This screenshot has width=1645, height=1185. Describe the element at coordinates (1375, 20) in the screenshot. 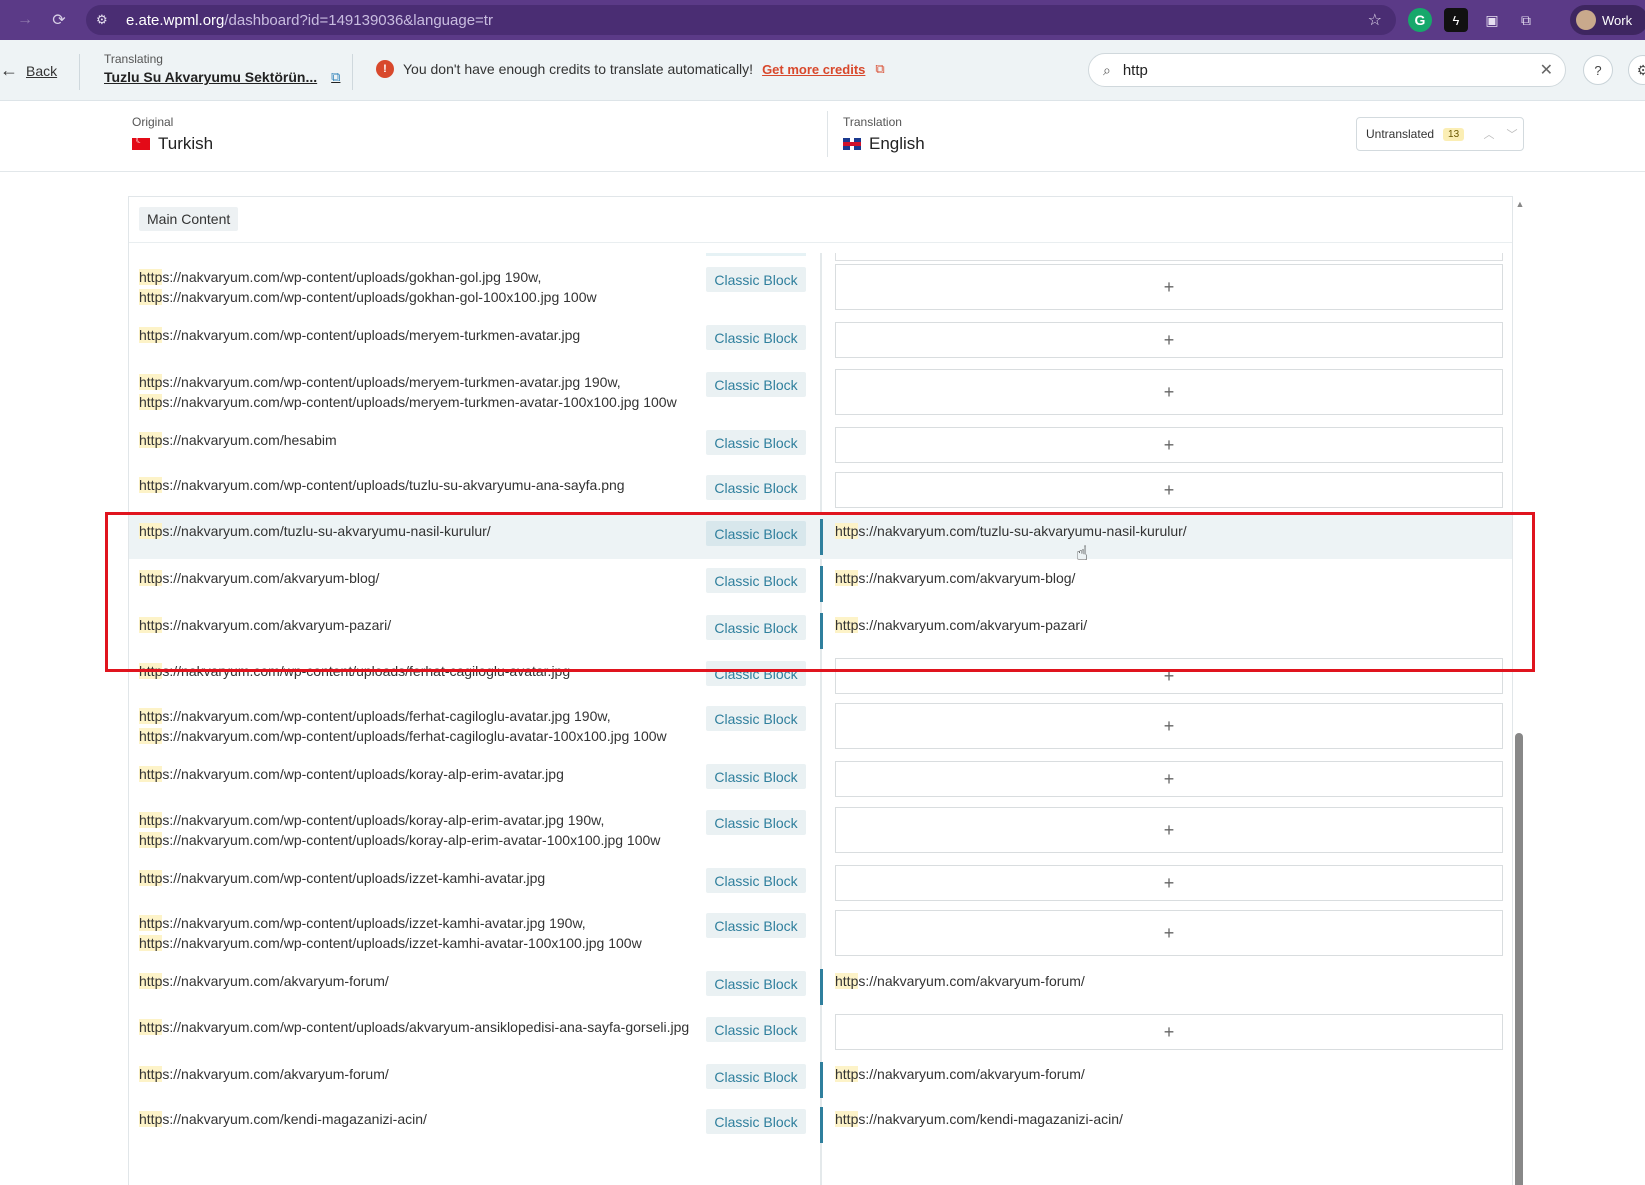

I see `bookmark-star-icon: ☆` at that location.